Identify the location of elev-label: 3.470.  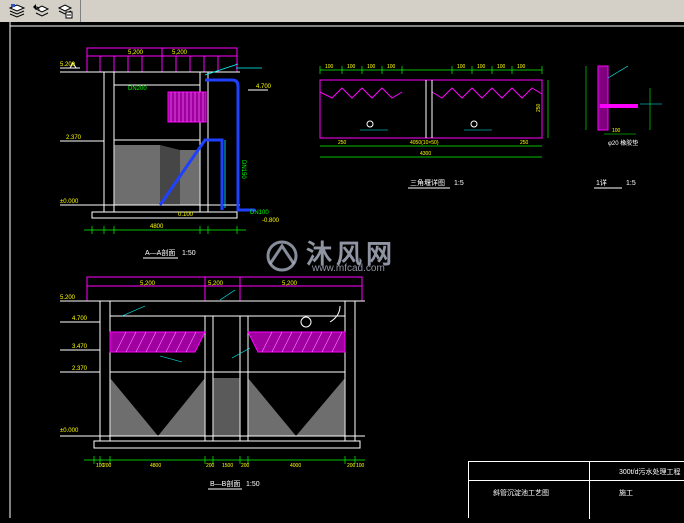
(80, 347).